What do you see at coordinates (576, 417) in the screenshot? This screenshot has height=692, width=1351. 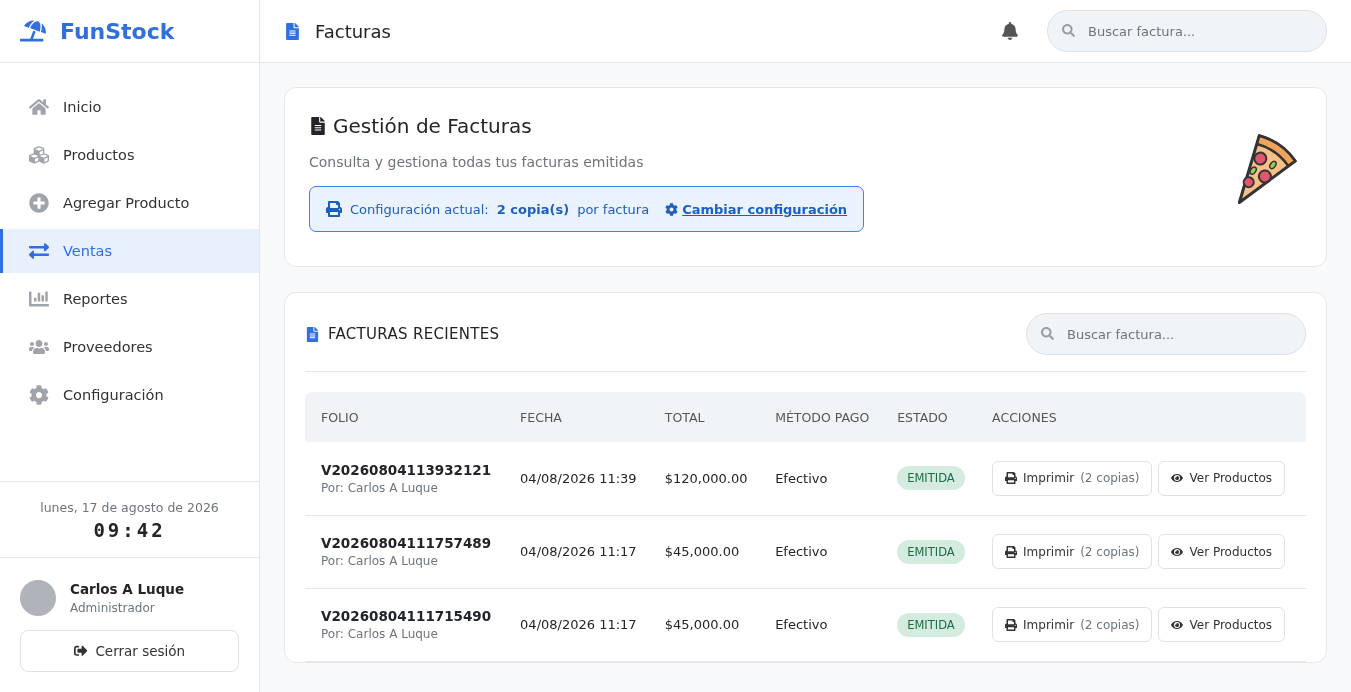 I see `column-header: FECHA` at bounding box center [576, 417].